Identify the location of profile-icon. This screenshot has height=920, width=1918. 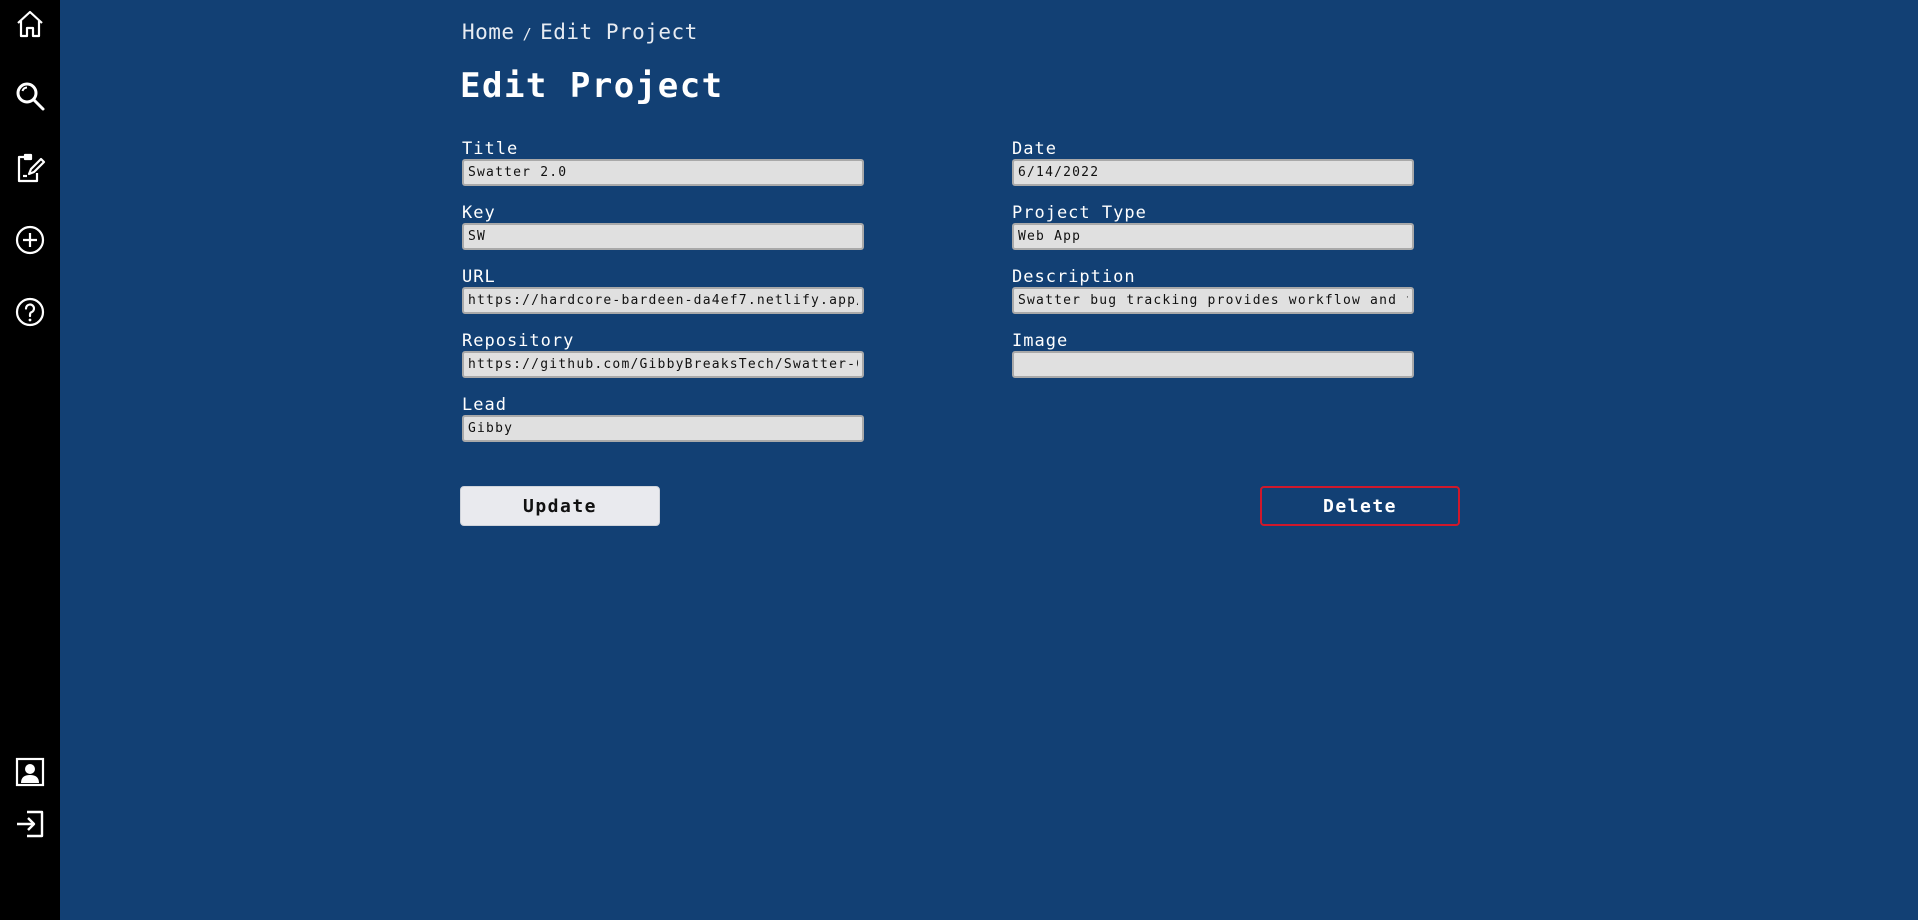
(30, 772).